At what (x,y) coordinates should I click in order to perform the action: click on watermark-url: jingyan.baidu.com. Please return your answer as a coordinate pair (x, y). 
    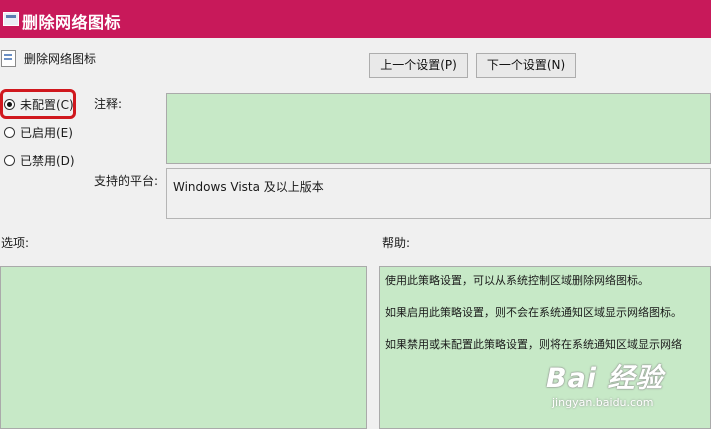
    Looking at the image, I should click on (603, 402).